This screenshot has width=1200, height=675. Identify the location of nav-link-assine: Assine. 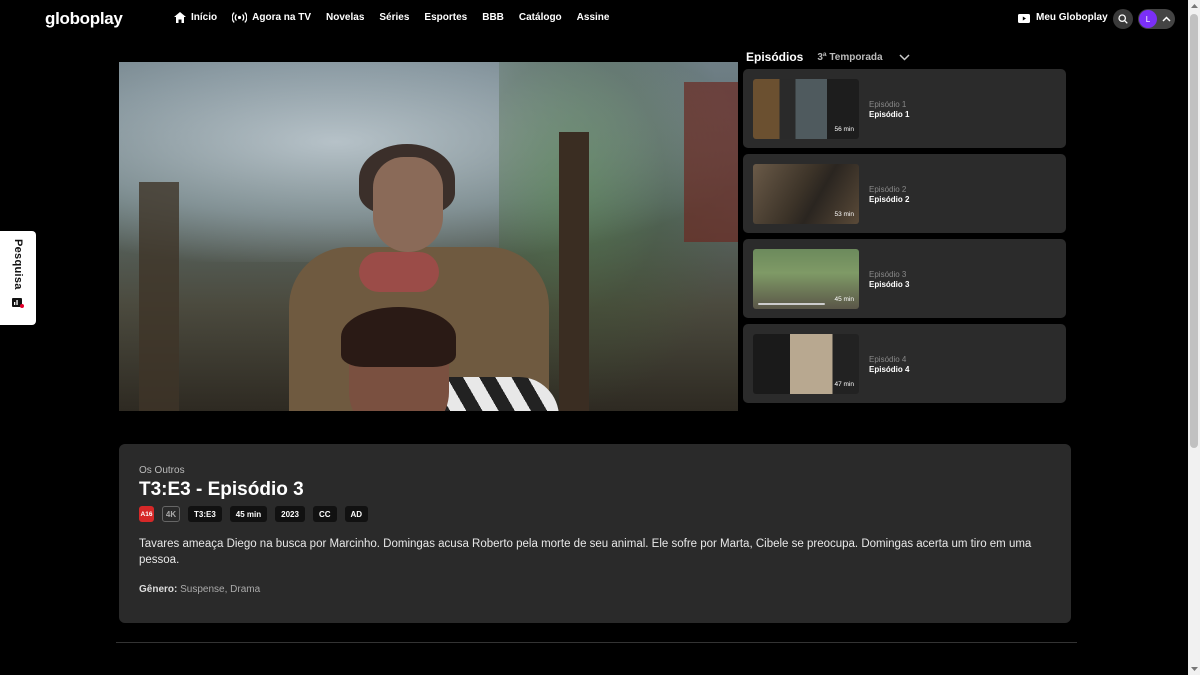
(593, 17).